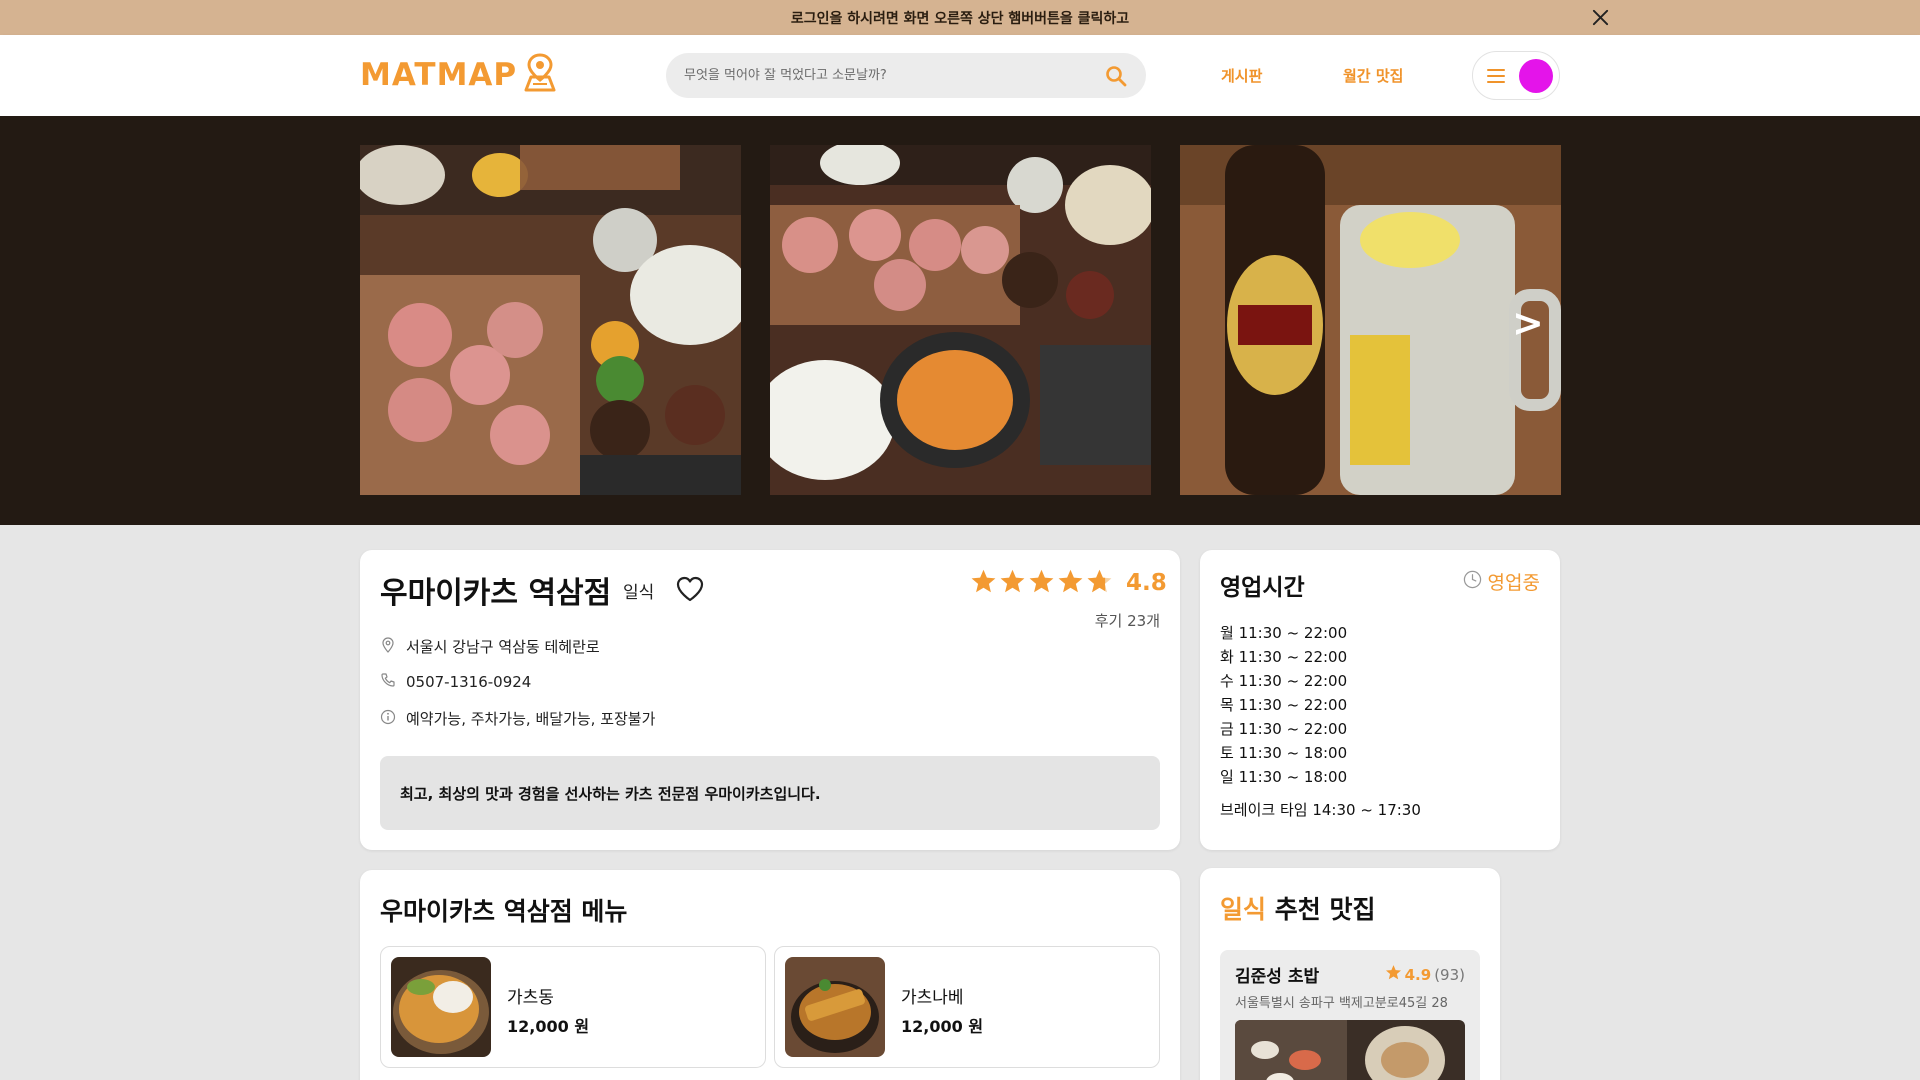 Image resolution: width=1920 pixels, height=1080 pixels. Describe the element at coordinates (468, 682) in the screenshot. I see `shop-phone: 0507-1316-0924` at that location.